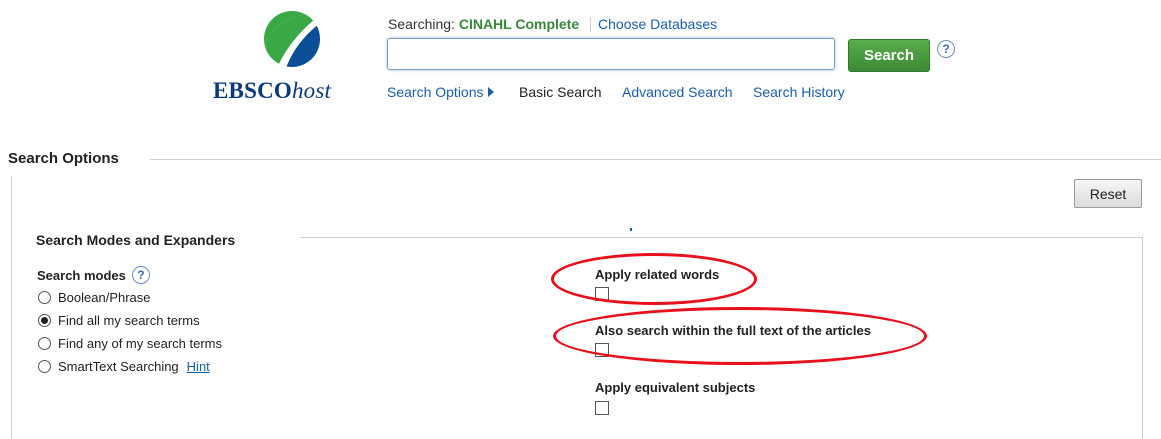  What do you see at coordinates (721, 237) in the screenshot?
I see `subsection-divider` at bounding box center [721, 237].